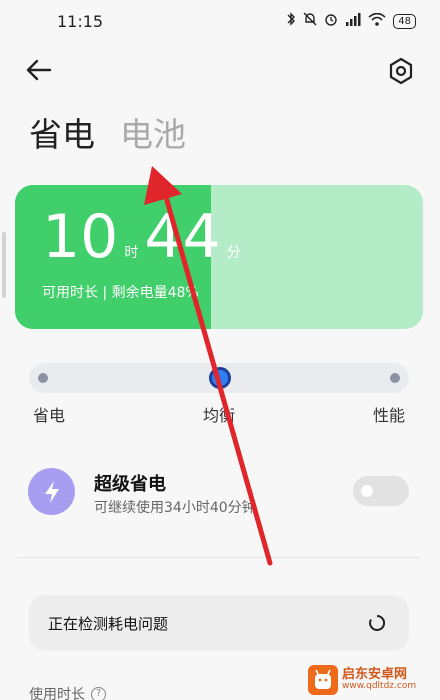 Image resolution: width=440 pixels, height=700 pixels. Describe the element at coordinates (43, 378) in the screenshot. I see `mode-dot-saving` at that location.